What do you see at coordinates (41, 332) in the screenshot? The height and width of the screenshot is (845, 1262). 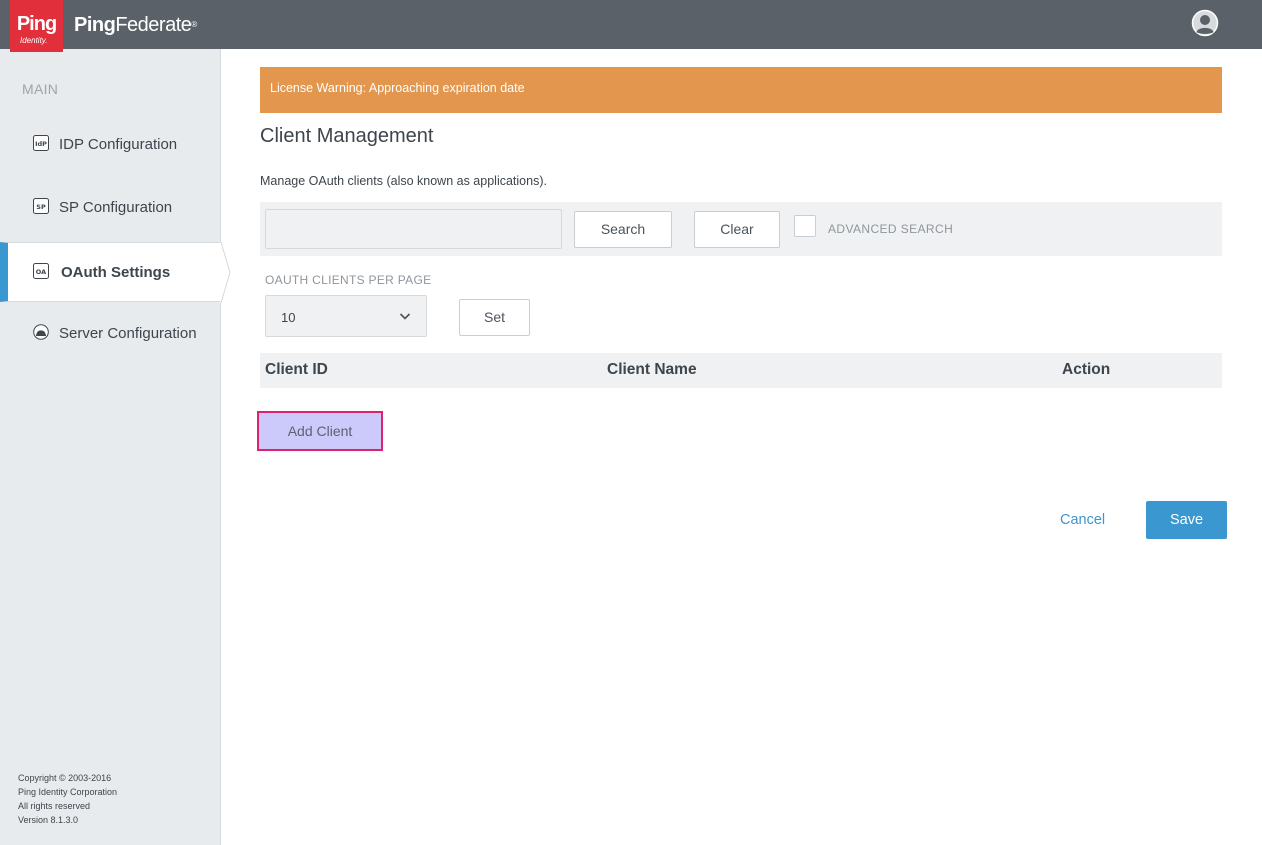 I see `server-icon` at bounding box center [41, 332].